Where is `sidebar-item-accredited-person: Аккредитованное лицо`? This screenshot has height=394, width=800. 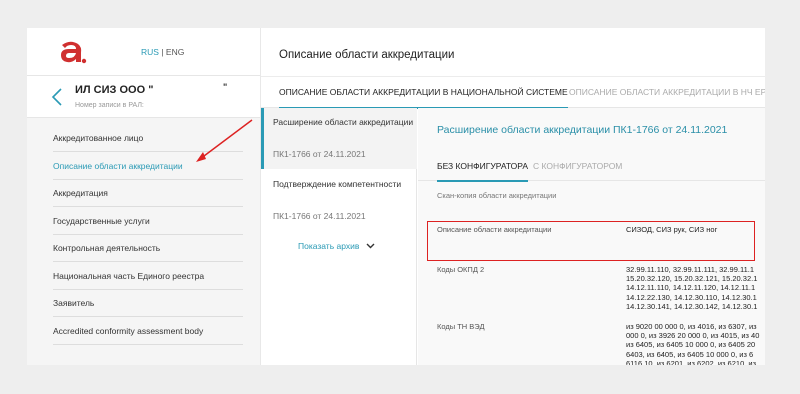 sidebar-item-accredited-person: Аккредитованное лицо is located at coordinates (148, 138).